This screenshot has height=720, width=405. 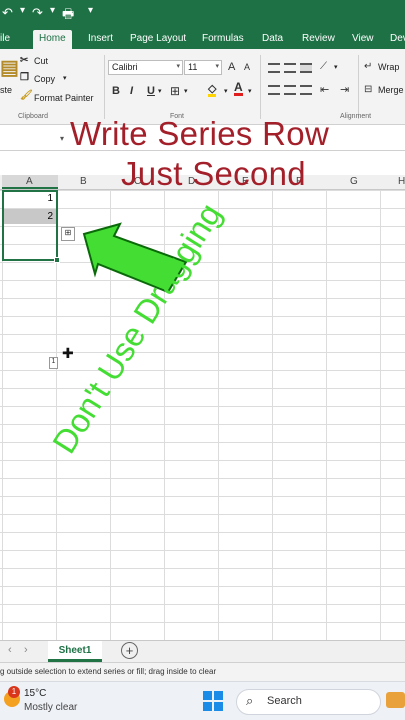 What do you see at coordinates (160, 91) in the screenshot?
I see `underline-dropdown-icon: ▾` at bounding box center [160, 91].